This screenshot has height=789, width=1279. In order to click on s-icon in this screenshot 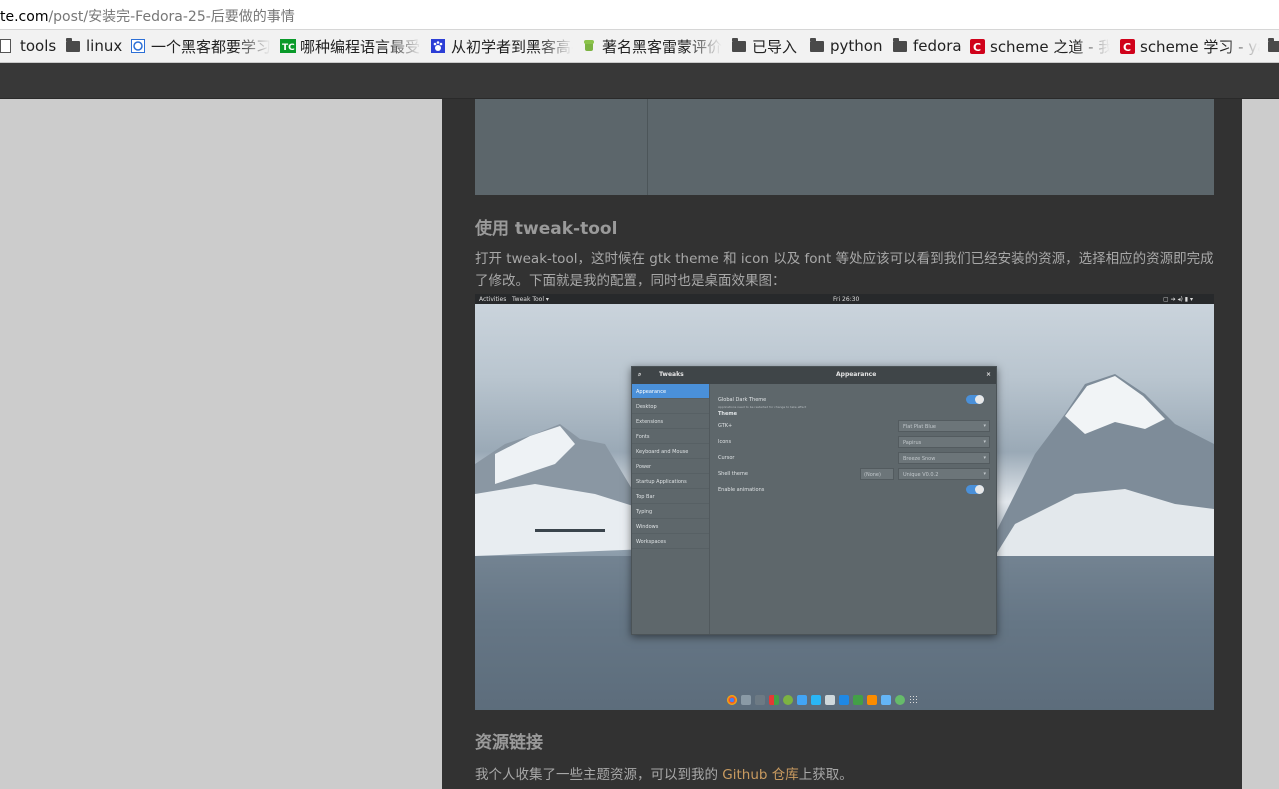, I will do `click(858, 700)`.